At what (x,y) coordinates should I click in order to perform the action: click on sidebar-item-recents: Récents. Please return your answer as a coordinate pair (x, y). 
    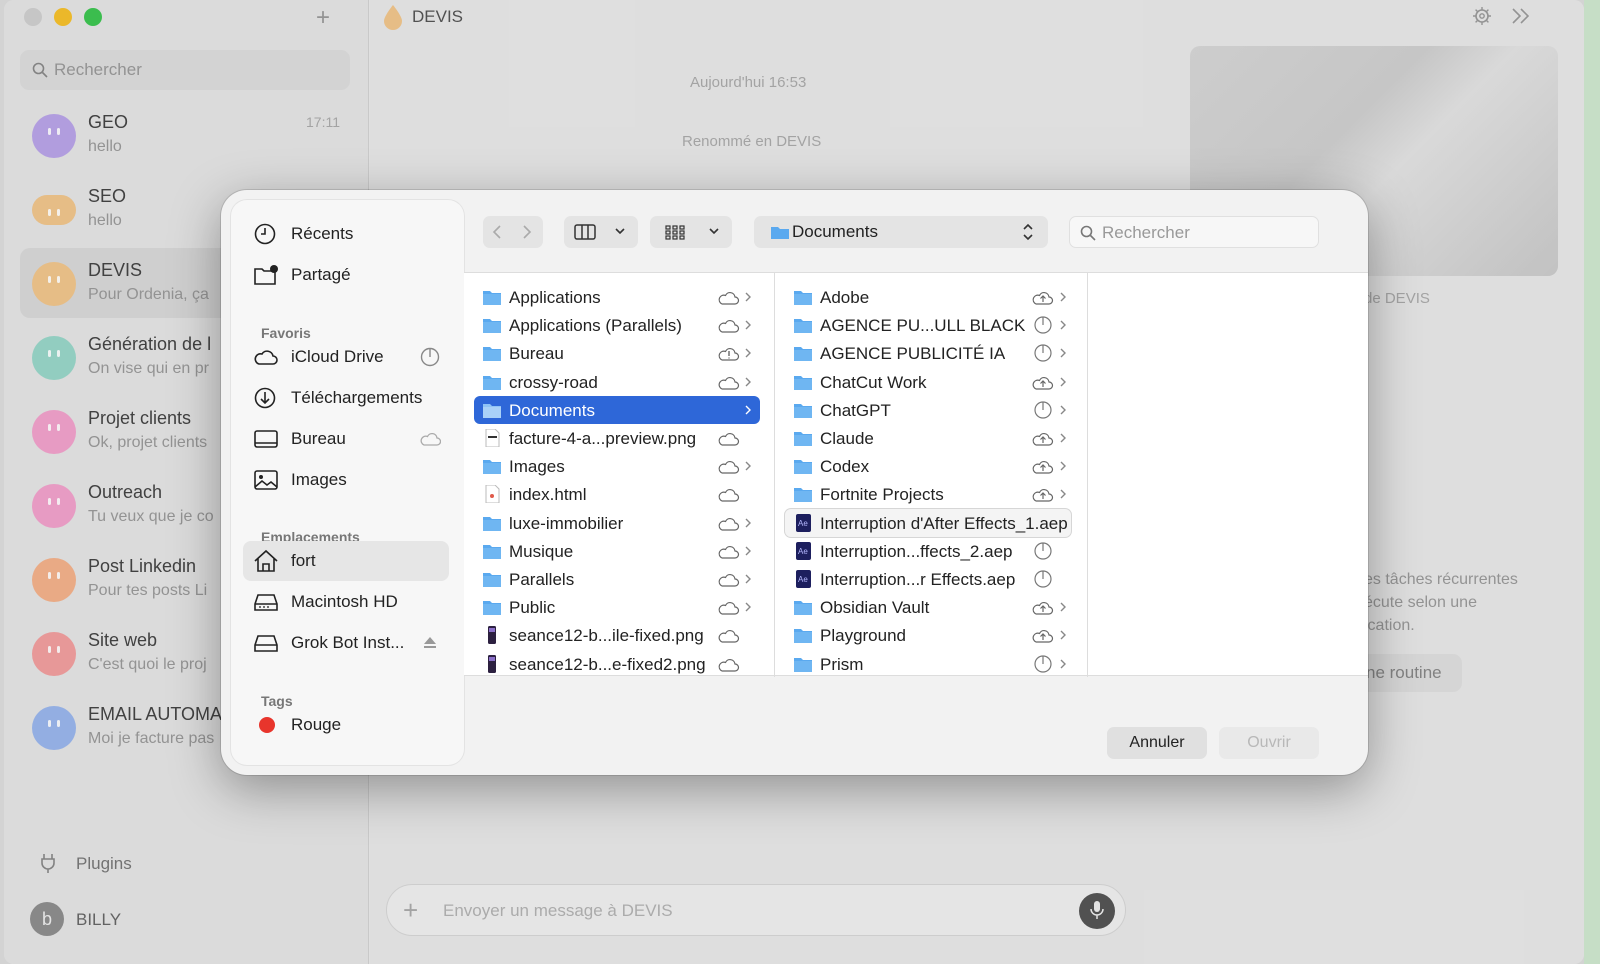
    Looking at the image, I should click on (346, 234).